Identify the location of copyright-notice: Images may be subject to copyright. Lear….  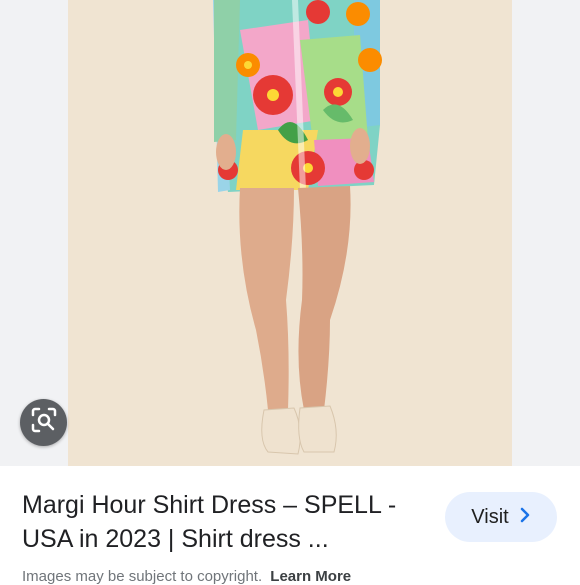
(186, 576).